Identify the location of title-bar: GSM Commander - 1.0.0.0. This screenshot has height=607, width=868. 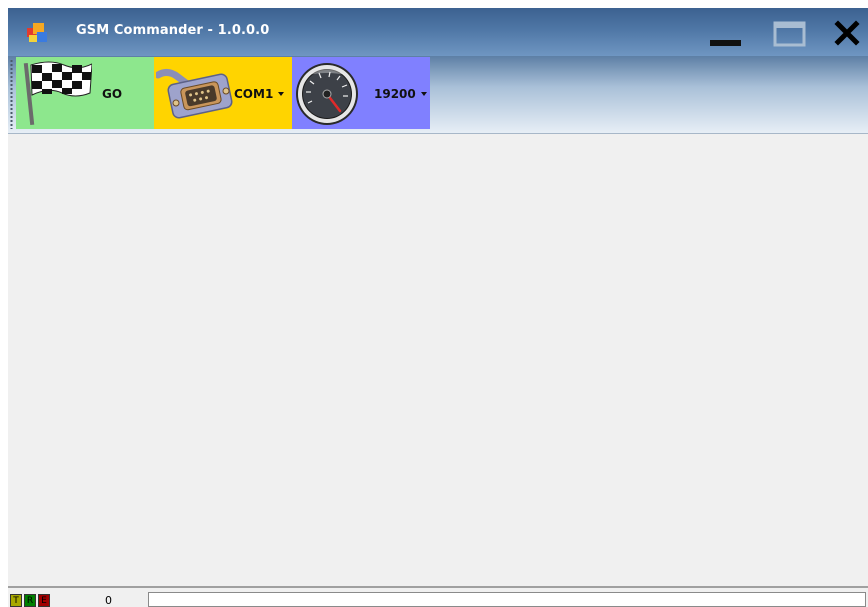
(438, 32).